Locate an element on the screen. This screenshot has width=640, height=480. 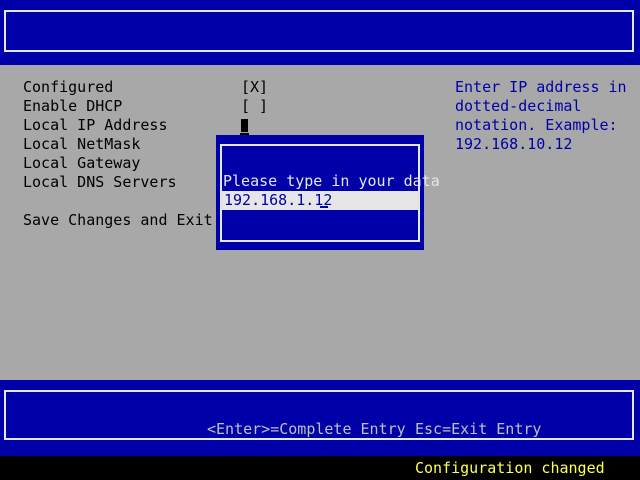
field-cursor is located at coordinates (244, 125).